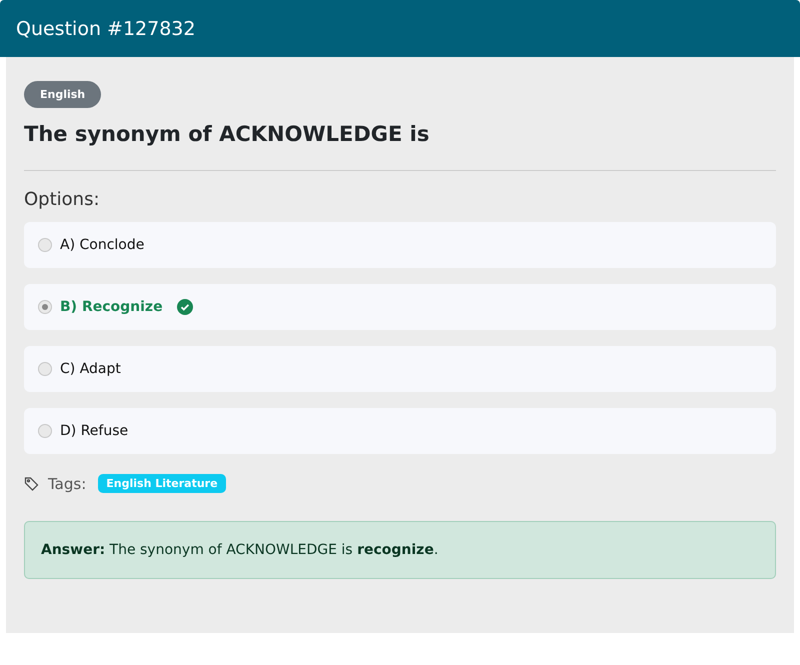 Image resolution: width=800 pixels, height=665 pixels. Describe the element at coordinates (32, 484) in the screenshot. I see `tag-icon` at that location.